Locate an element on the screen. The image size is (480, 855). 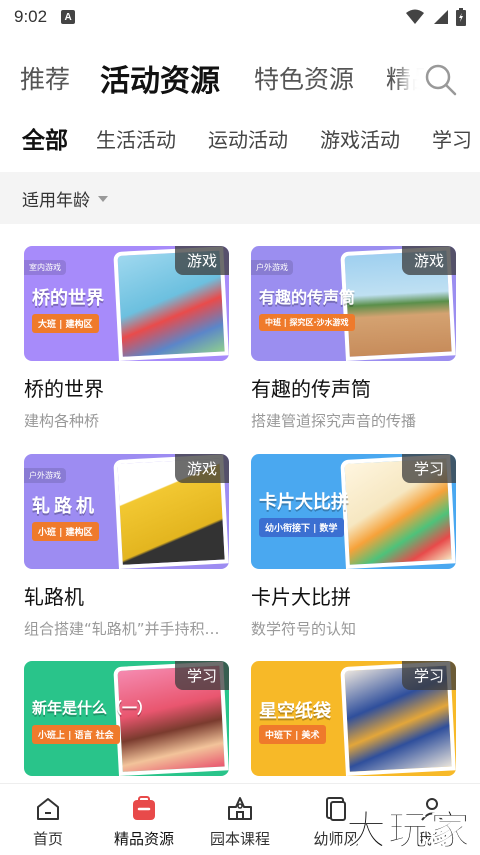
nav-home: 首页 is located at coordinates (48, 819).